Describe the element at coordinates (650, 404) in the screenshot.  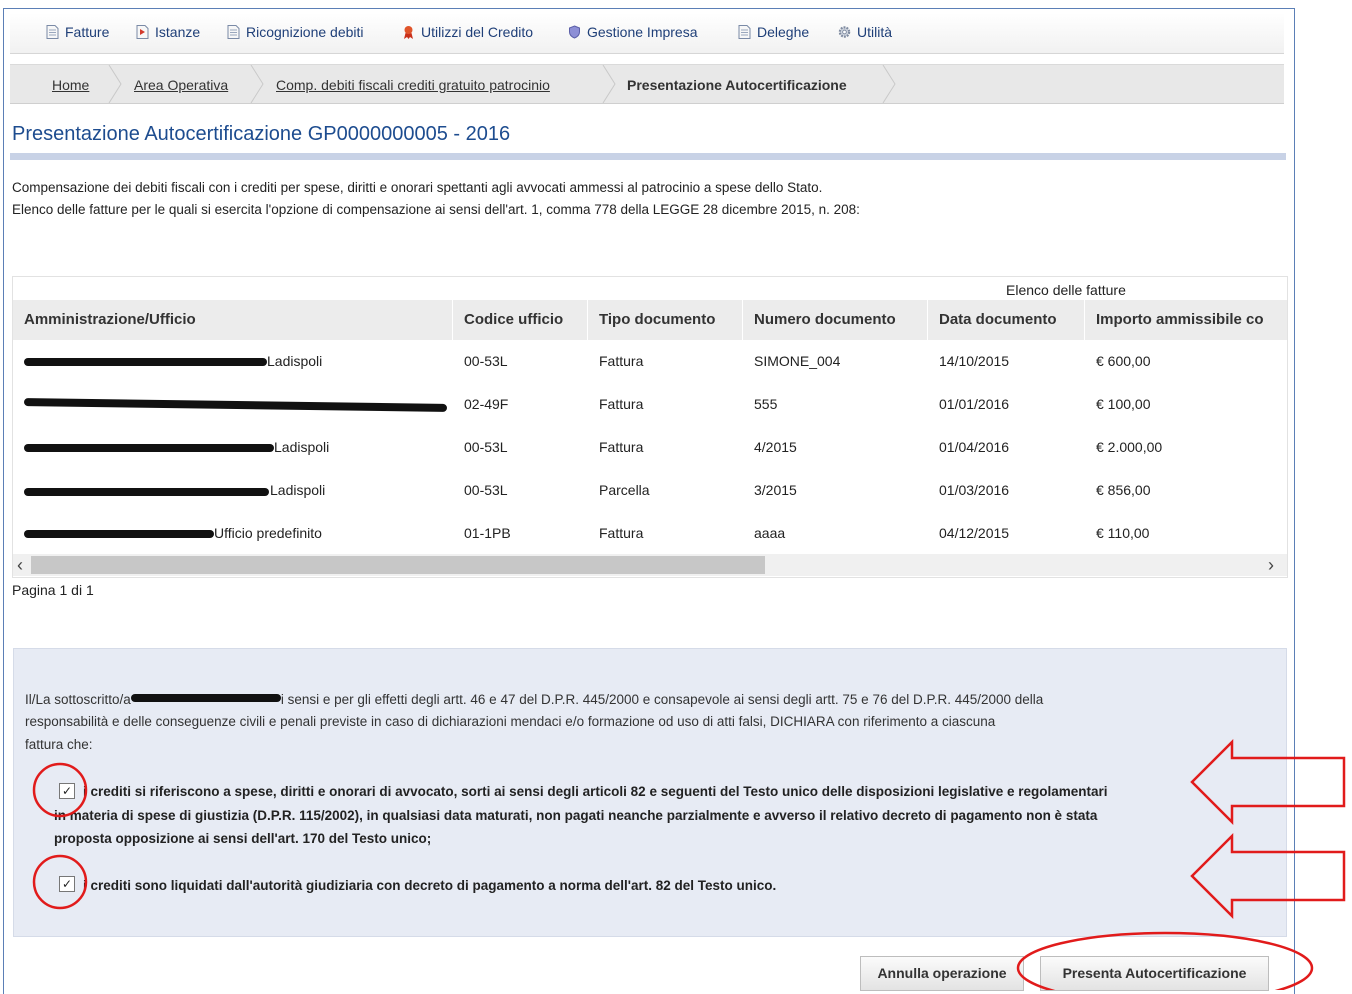
I see `table-row: 02-49F Fattura 555 01/01/2016 € 100,00` at that location.